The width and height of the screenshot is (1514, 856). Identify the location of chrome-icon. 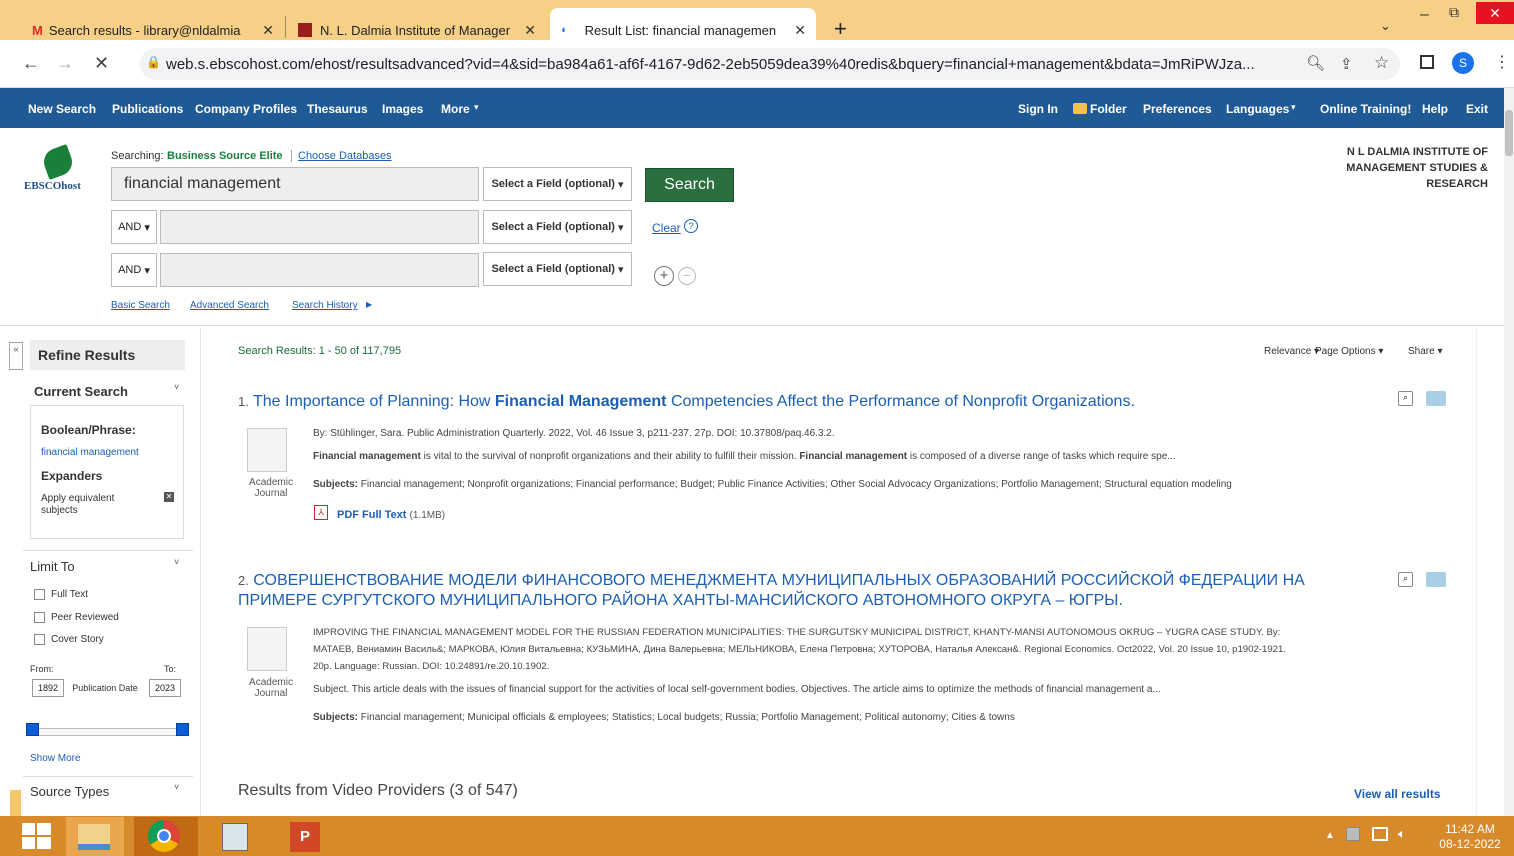
(164, 836).